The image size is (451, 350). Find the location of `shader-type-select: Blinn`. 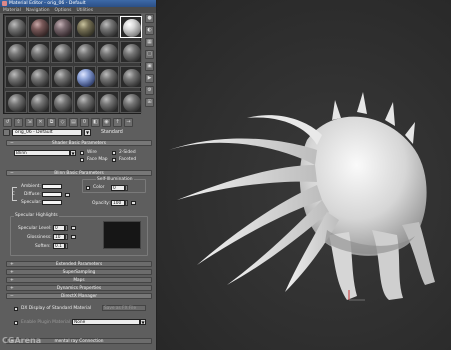

shader-type-select: Blinn is located at coordinates (42, 153).